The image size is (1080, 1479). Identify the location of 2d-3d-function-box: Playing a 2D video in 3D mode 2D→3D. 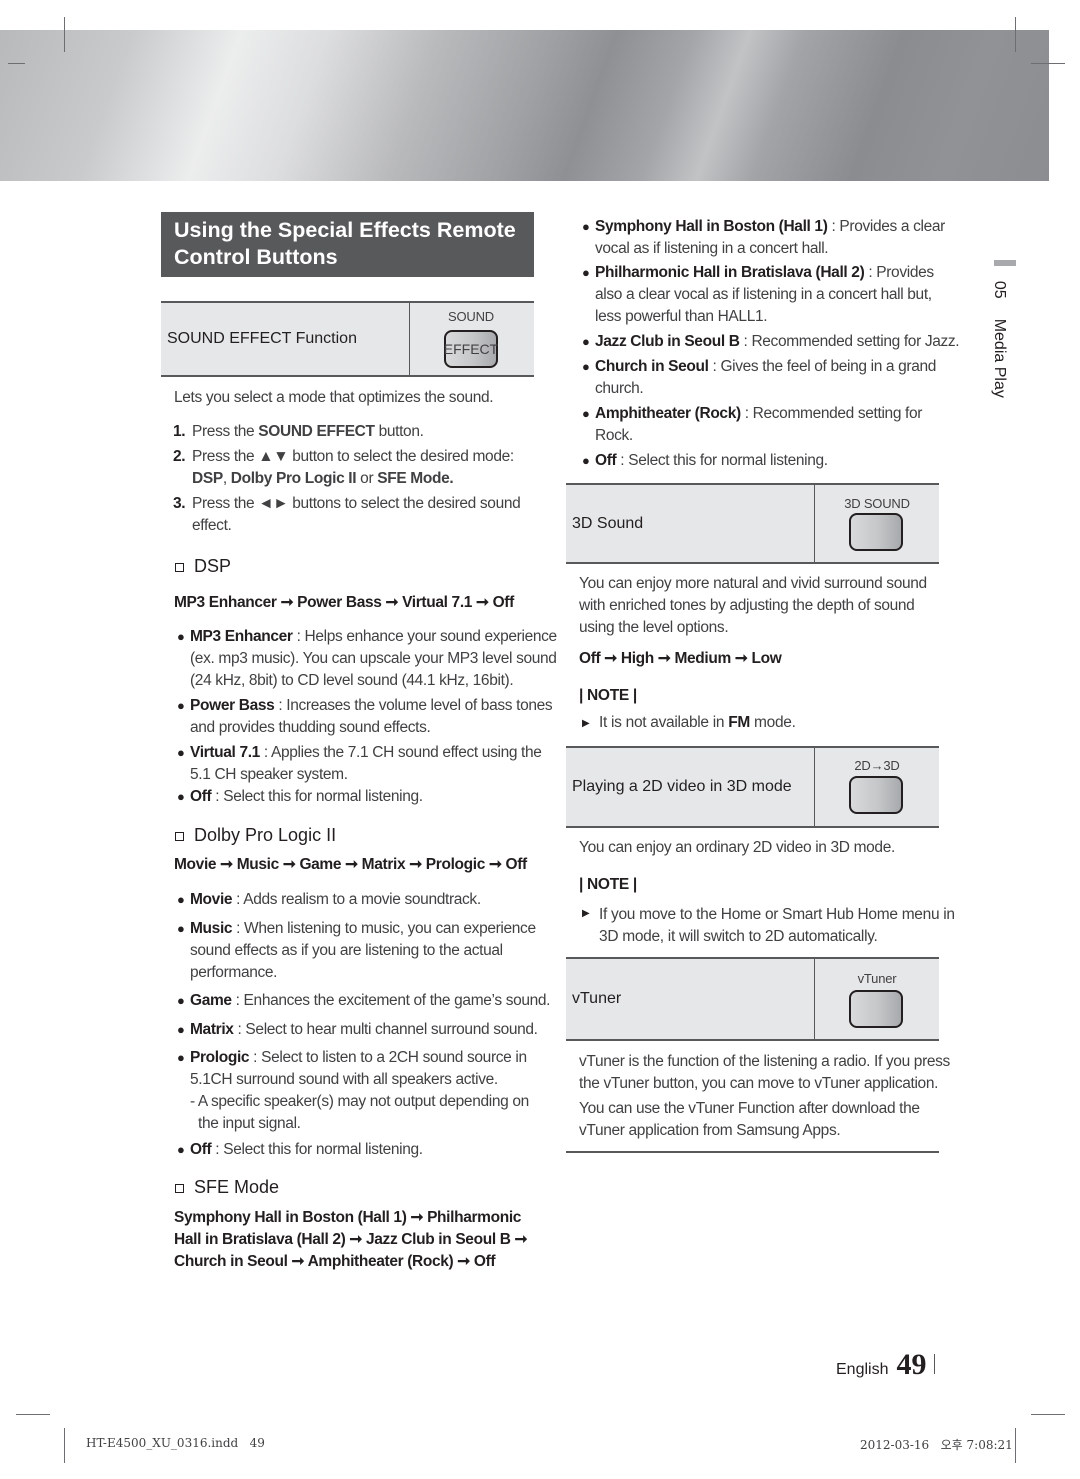
(752, 787).